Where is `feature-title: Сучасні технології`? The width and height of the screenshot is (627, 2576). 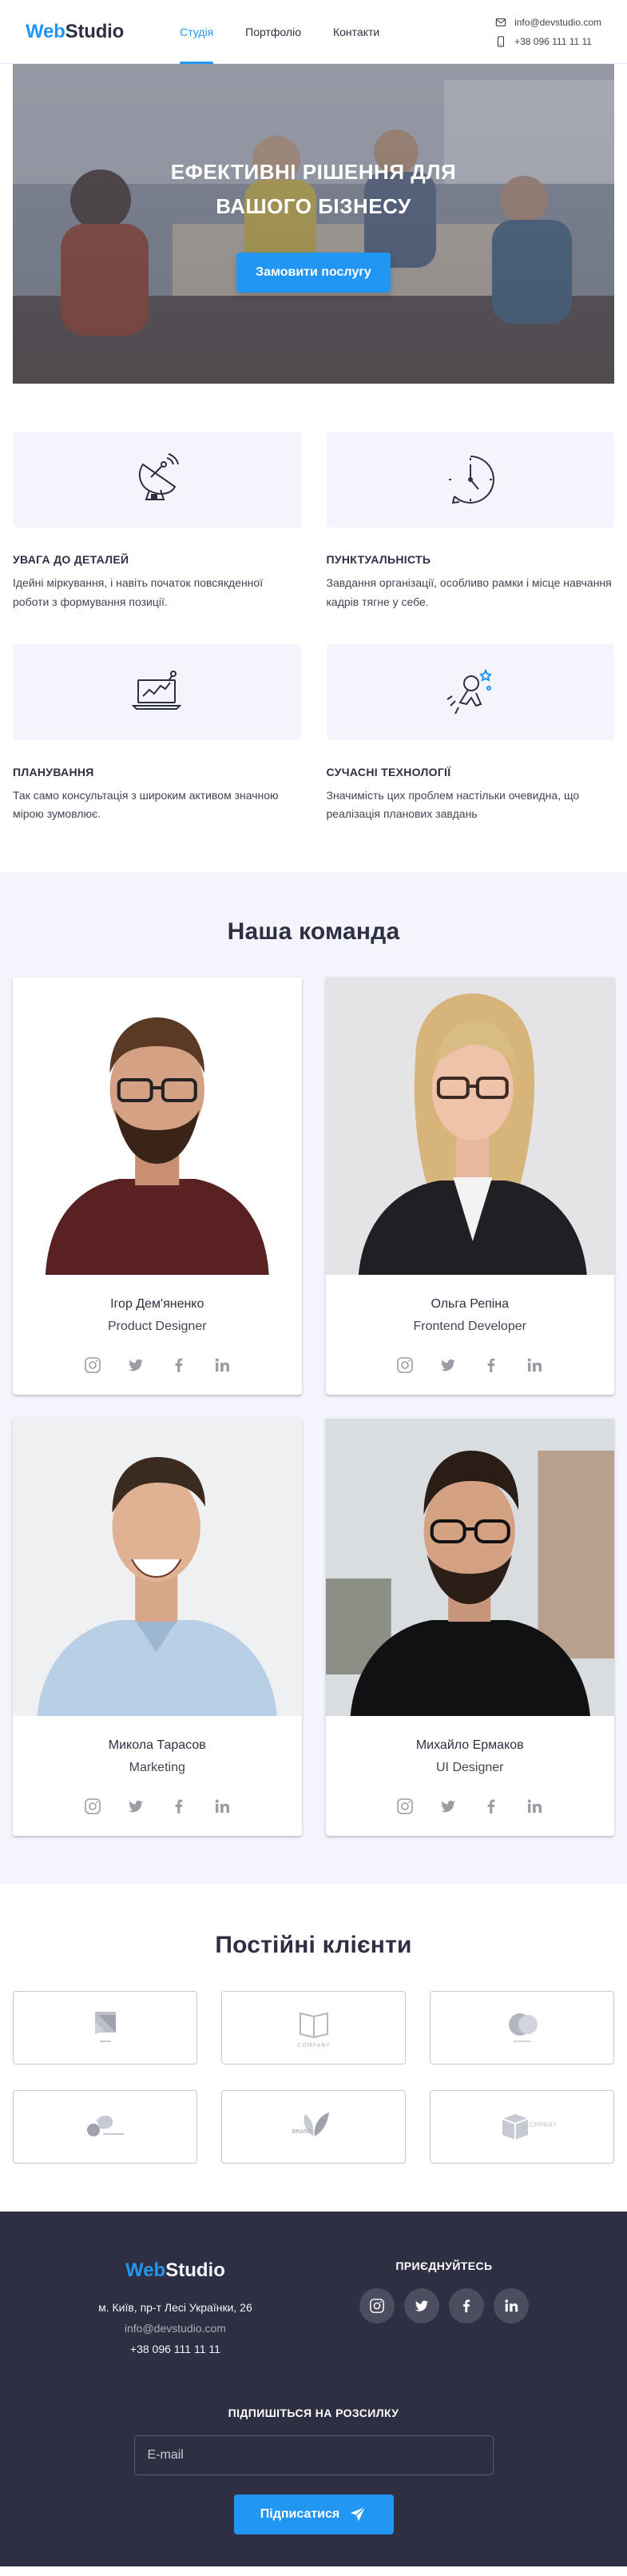 feature-title: Сучасні технології is located at coordinates (389, 771).